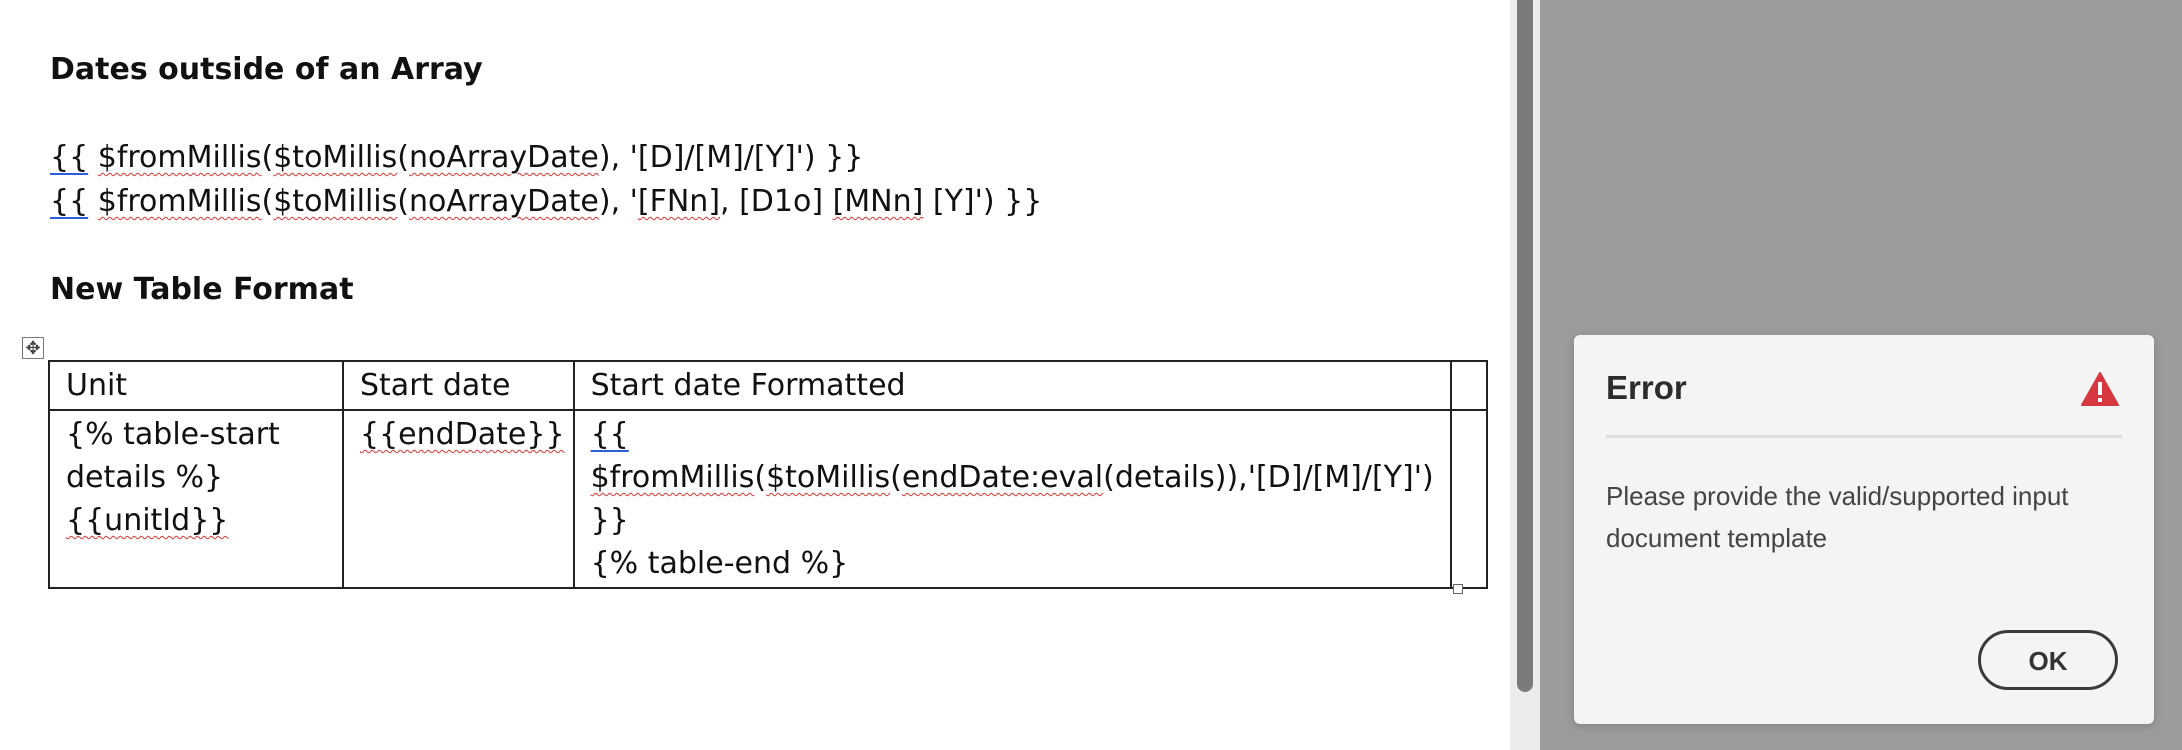  Describe the element at coordinates (1646, 387) in the screenshot. I see `dialog-title: Error` at that location.